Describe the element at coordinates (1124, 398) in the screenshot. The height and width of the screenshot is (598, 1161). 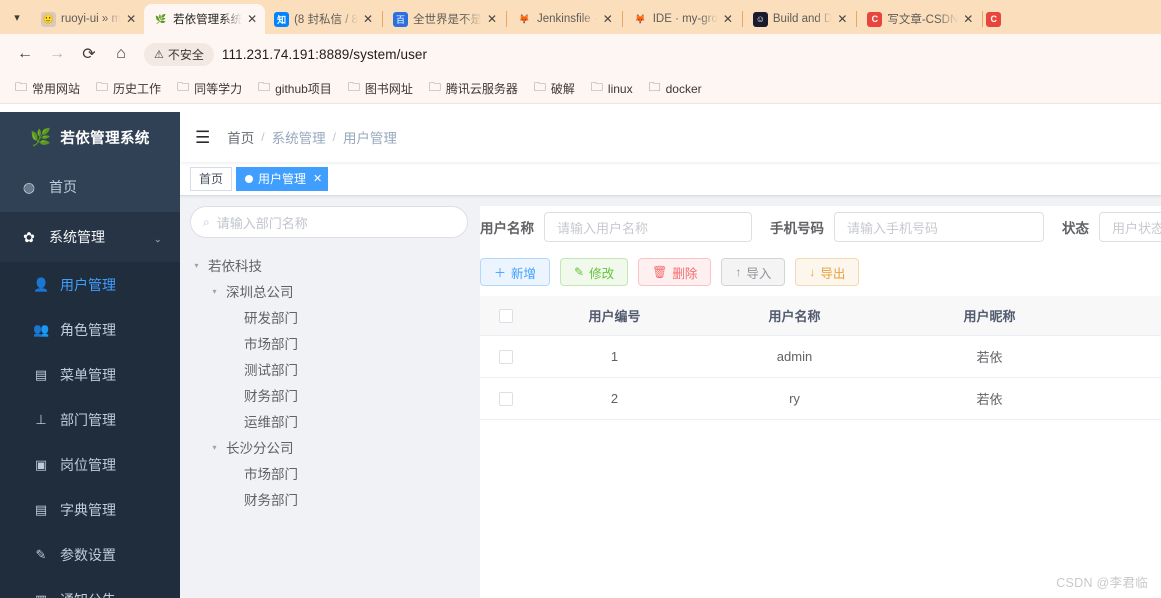
I see `cell-overflow` at that location.